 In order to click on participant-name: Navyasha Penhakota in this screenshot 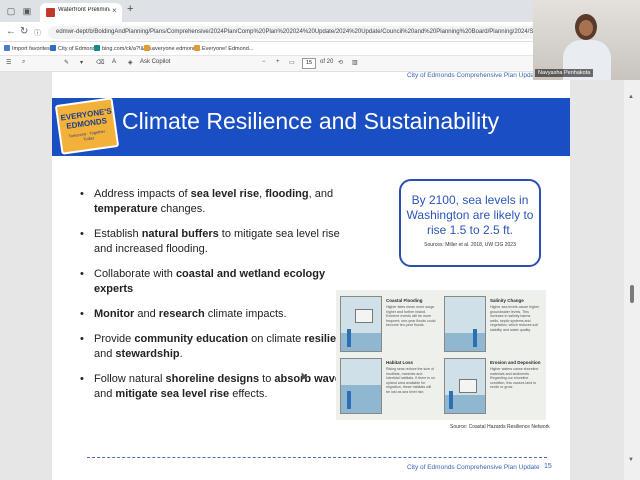, I will do `click(564, 73)`.